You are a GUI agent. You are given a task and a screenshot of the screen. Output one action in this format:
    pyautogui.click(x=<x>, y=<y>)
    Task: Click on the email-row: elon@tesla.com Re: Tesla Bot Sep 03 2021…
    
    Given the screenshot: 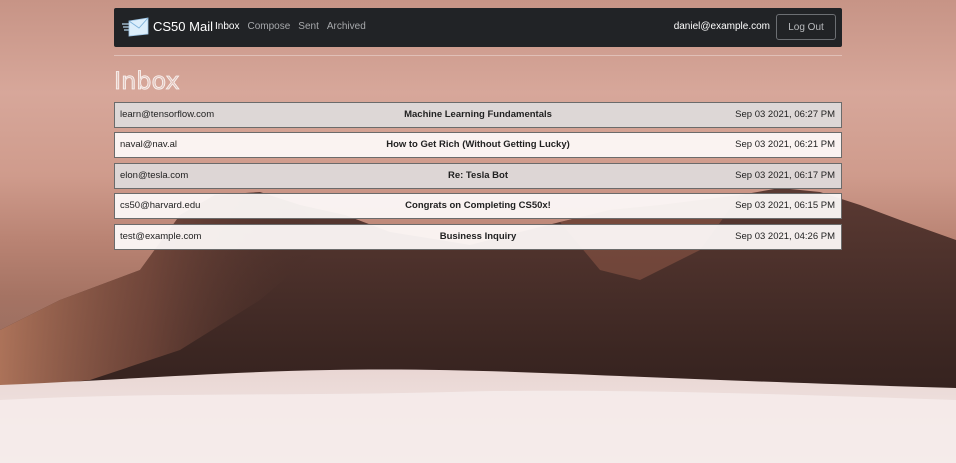 What is the action you would take?
    pyautogui.click(x=478, y=175)
    